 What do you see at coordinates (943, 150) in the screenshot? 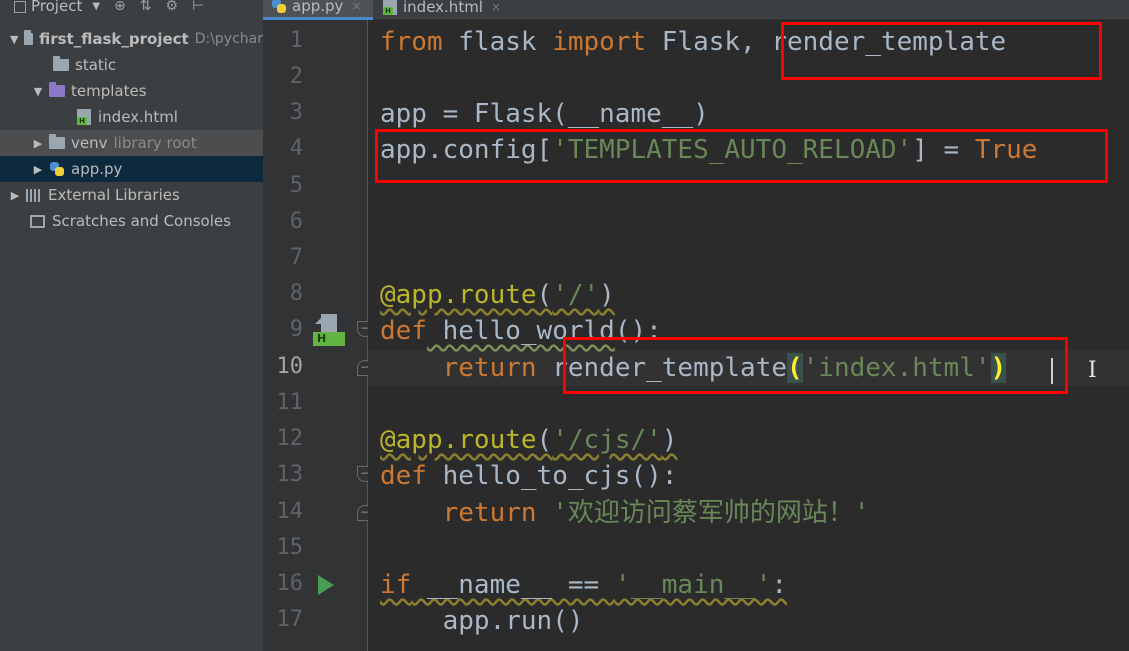
I see `code-text: ] =` at bounding box center [943, 150].